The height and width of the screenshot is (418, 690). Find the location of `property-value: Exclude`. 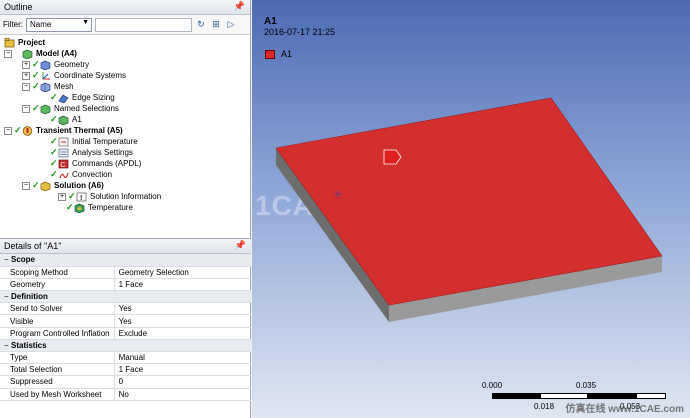

property-value: Exclude is located at coordinates (182, 333).